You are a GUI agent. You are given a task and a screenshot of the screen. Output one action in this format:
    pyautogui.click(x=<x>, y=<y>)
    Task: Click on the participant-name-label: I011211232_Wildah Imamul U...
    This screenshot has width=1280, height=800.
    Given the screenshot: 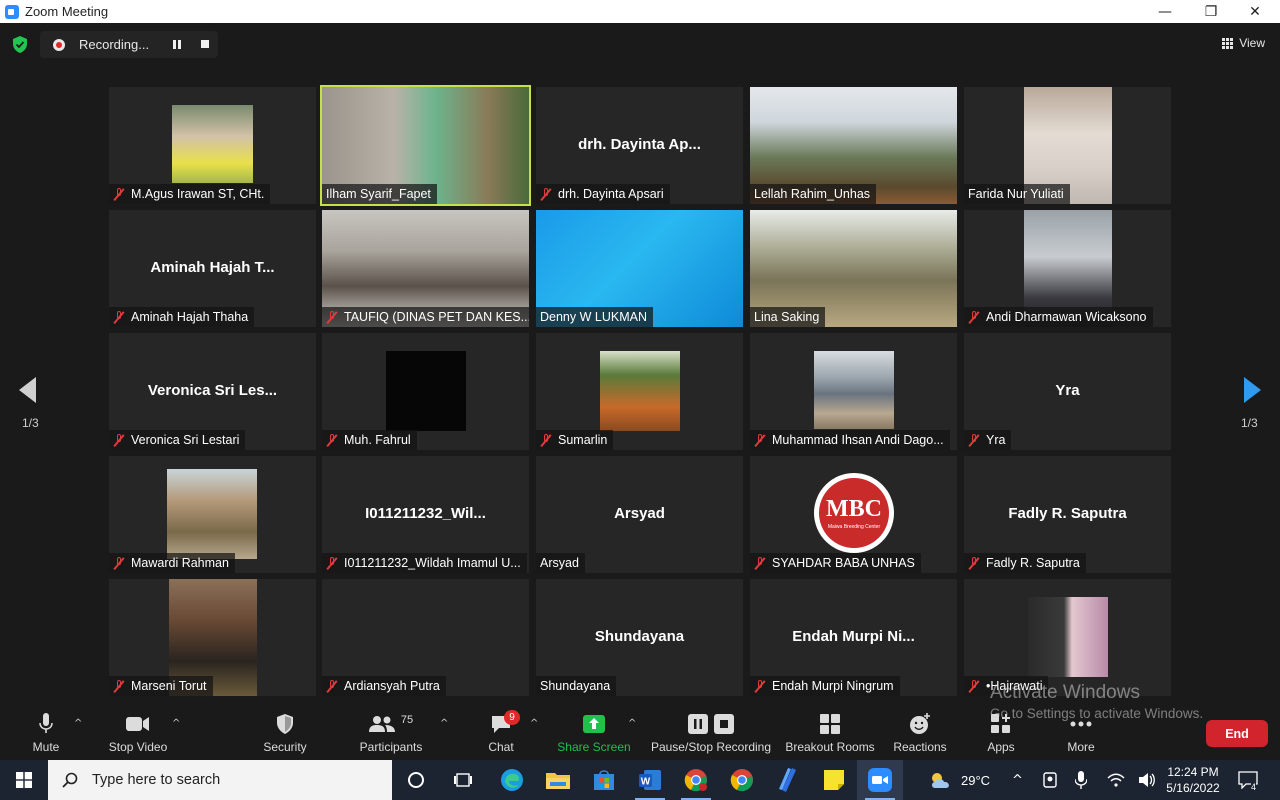 What is the action you would take?
    pyautogui.click(x=424, y=563)
    